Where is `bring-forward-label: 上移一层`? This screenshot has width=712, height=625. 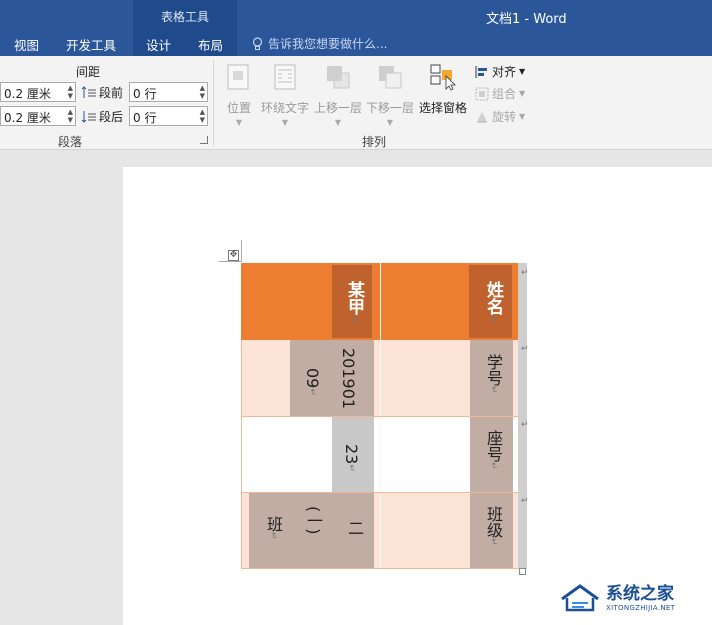
bring-forward-label: 上移一层 is located at coordinates (338, 108).